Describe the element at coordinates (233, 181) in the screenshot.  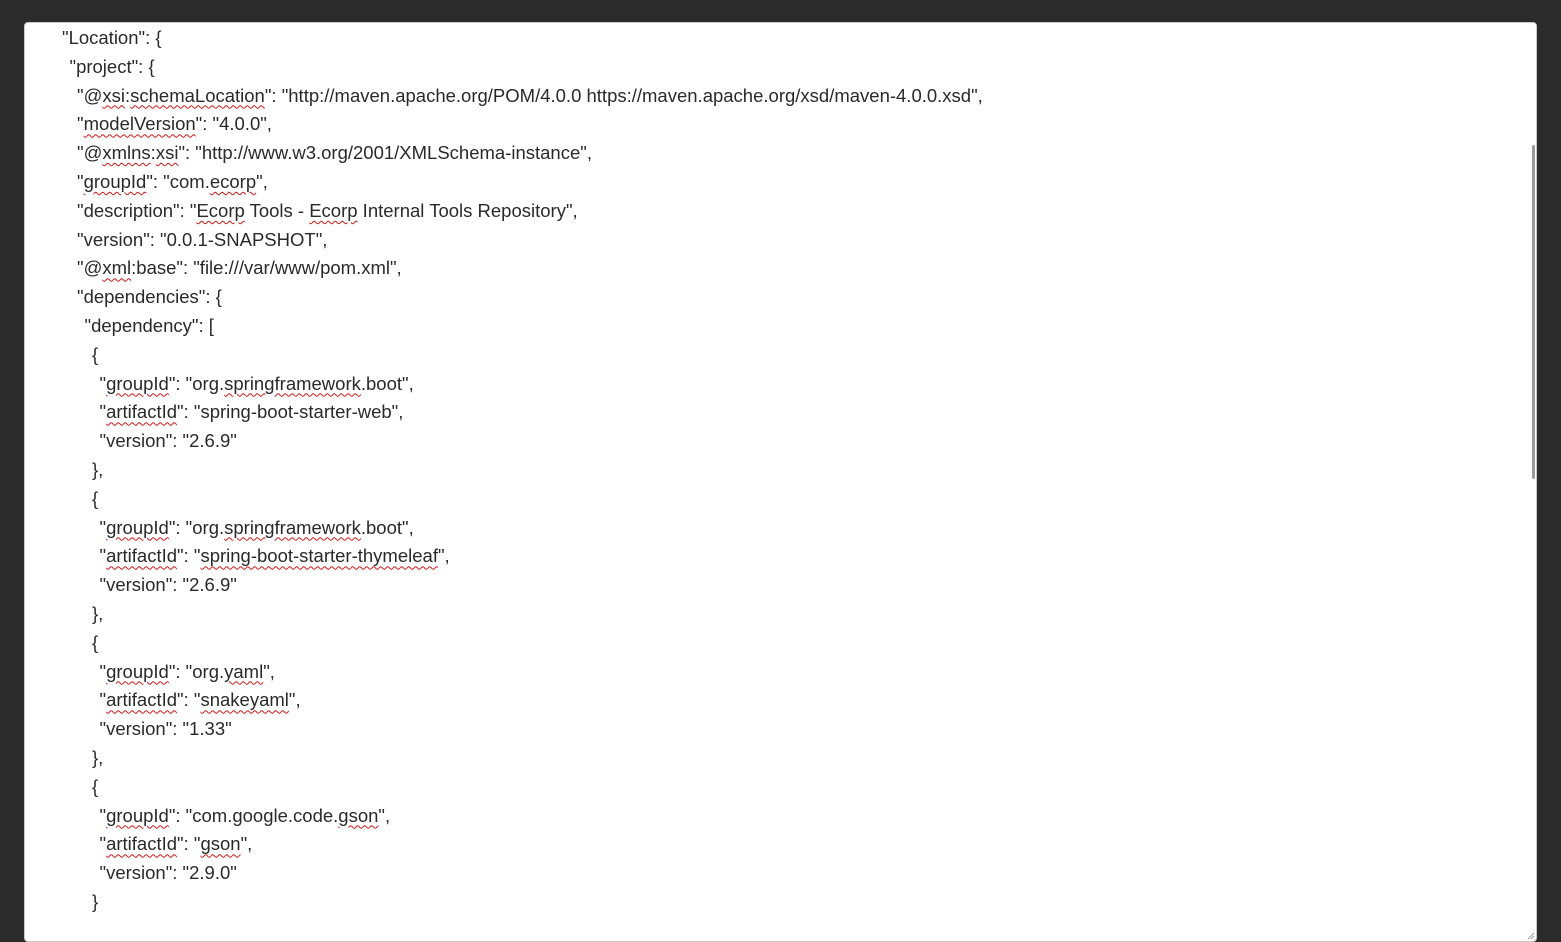
I see `misspelled-word: ecorp` at that location.